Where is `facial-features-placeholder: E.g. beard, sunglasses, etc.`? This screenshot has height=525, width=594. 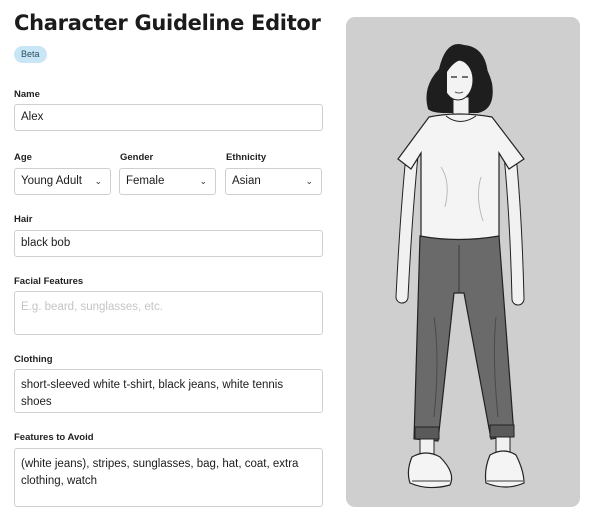 facial-features-placeholder: E.g. beard, sunglasses, etc. is located at coordinates (92, 307).